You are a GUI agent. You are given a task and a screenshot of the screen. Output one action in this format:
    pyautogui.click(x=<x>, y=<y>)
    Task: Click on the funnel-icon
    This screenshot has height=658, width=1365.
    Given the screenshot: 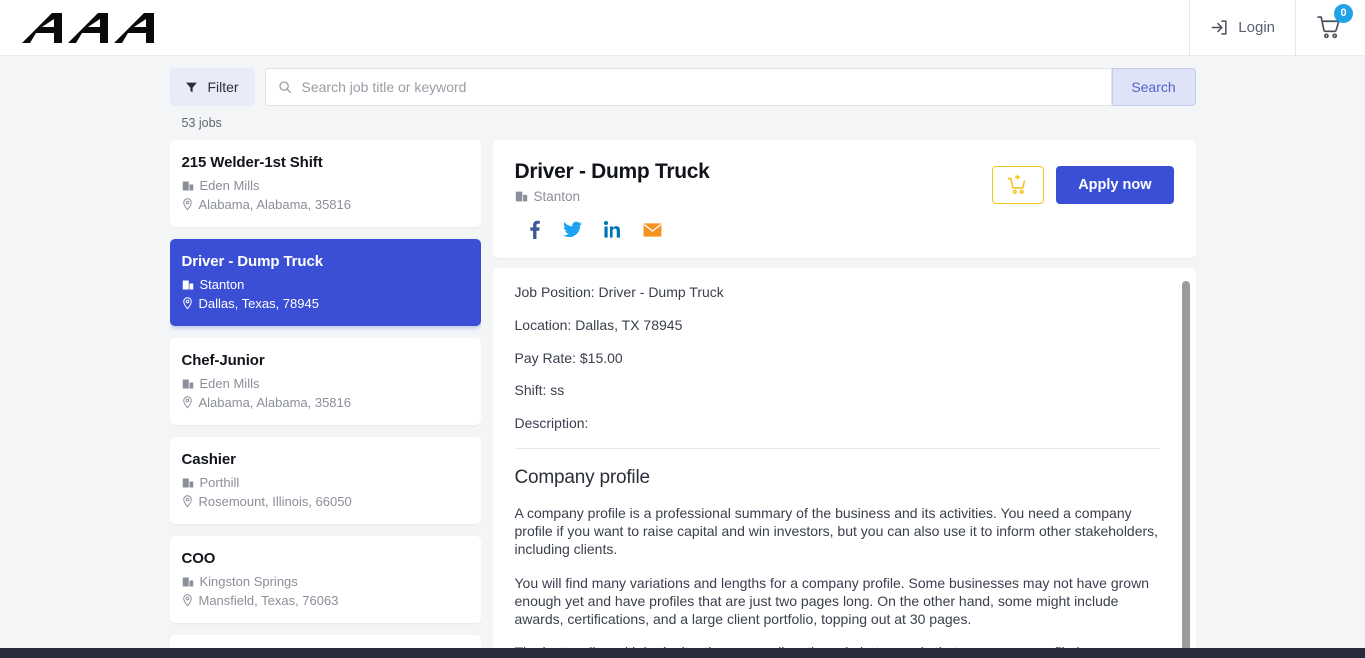 What is the action you would take?
    pyautogui.click(x=192, y=87)
    